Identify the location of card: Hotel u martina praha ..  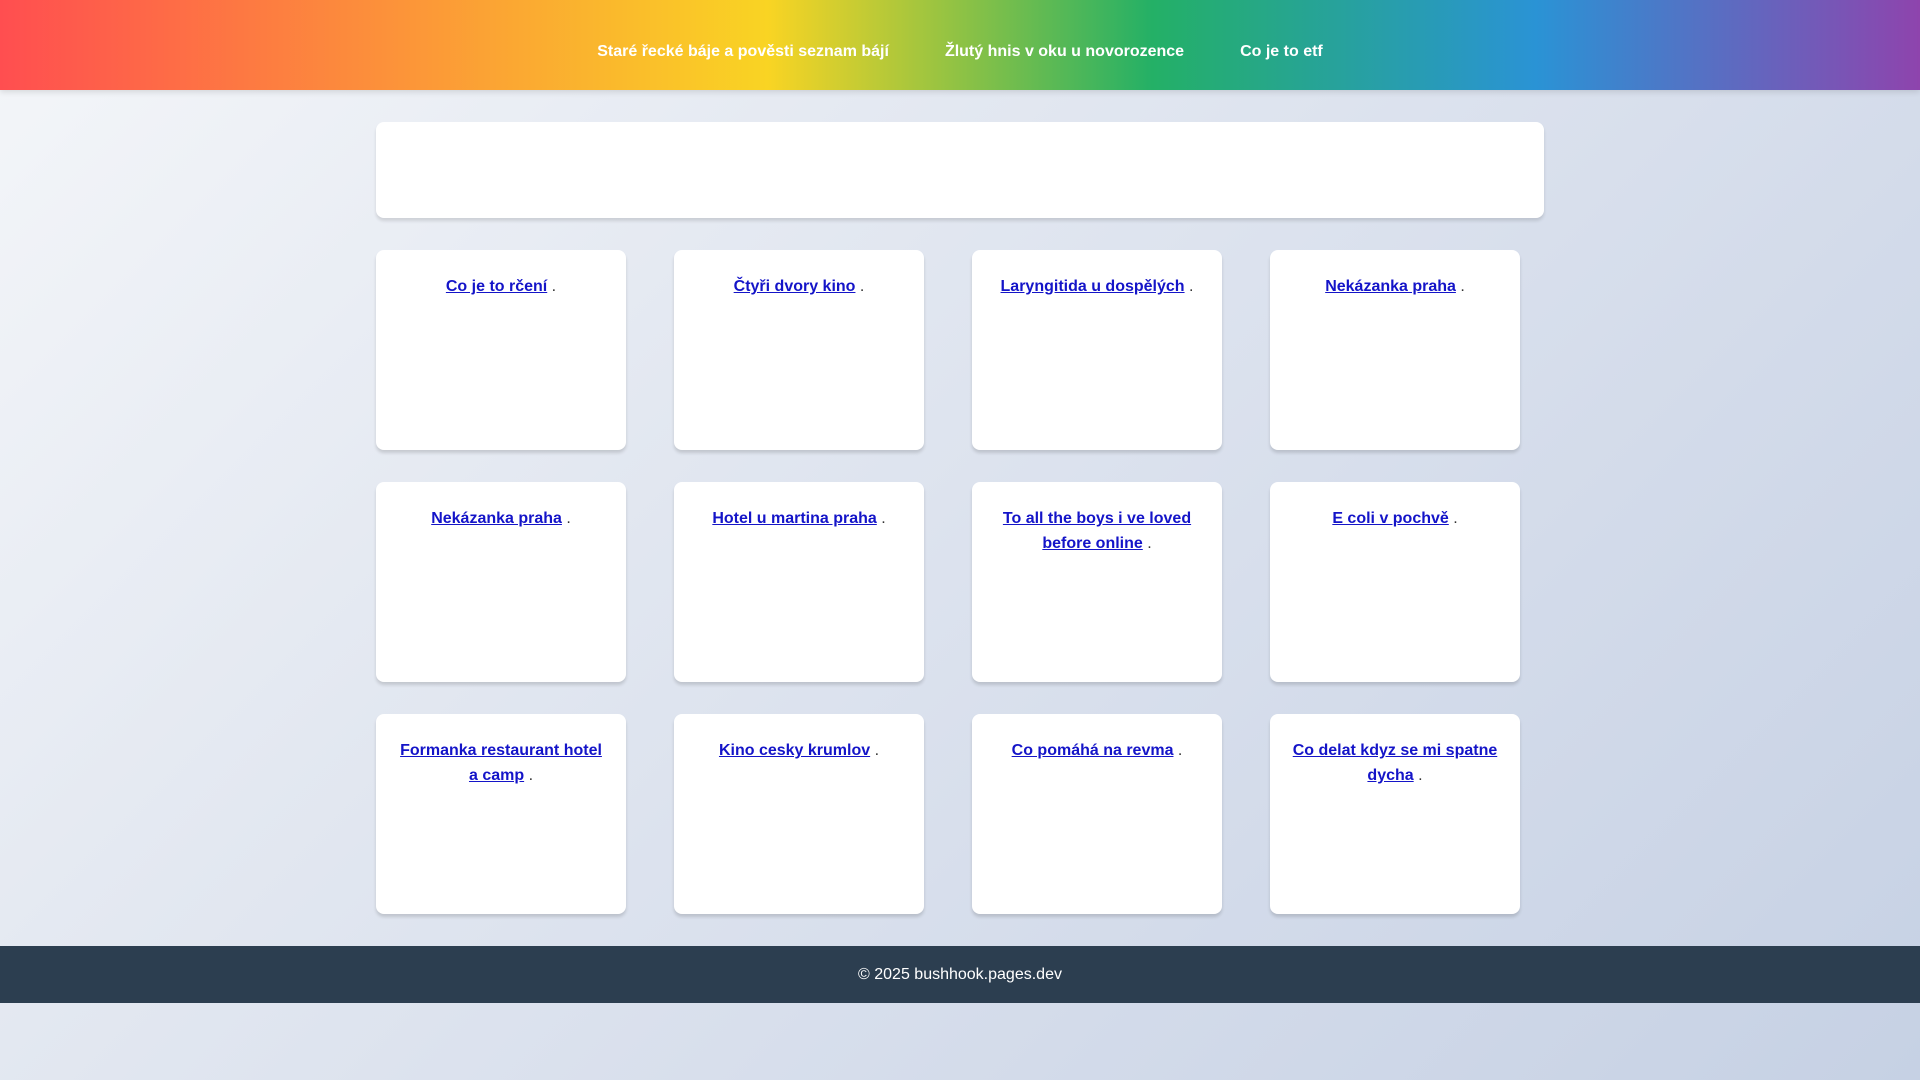
(799, 582).